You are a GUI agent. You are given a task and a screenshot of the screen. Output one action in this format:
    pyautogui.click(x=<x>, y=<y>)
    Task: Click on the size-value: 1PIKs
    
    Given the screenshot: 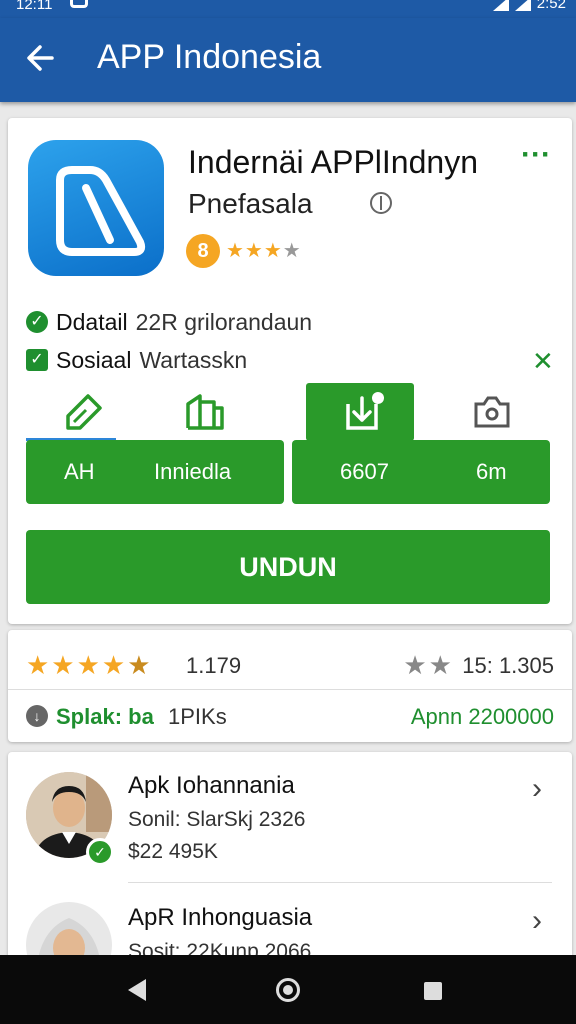 What is the action you would take?
    pyautogui.click(x=197, y=716)
    